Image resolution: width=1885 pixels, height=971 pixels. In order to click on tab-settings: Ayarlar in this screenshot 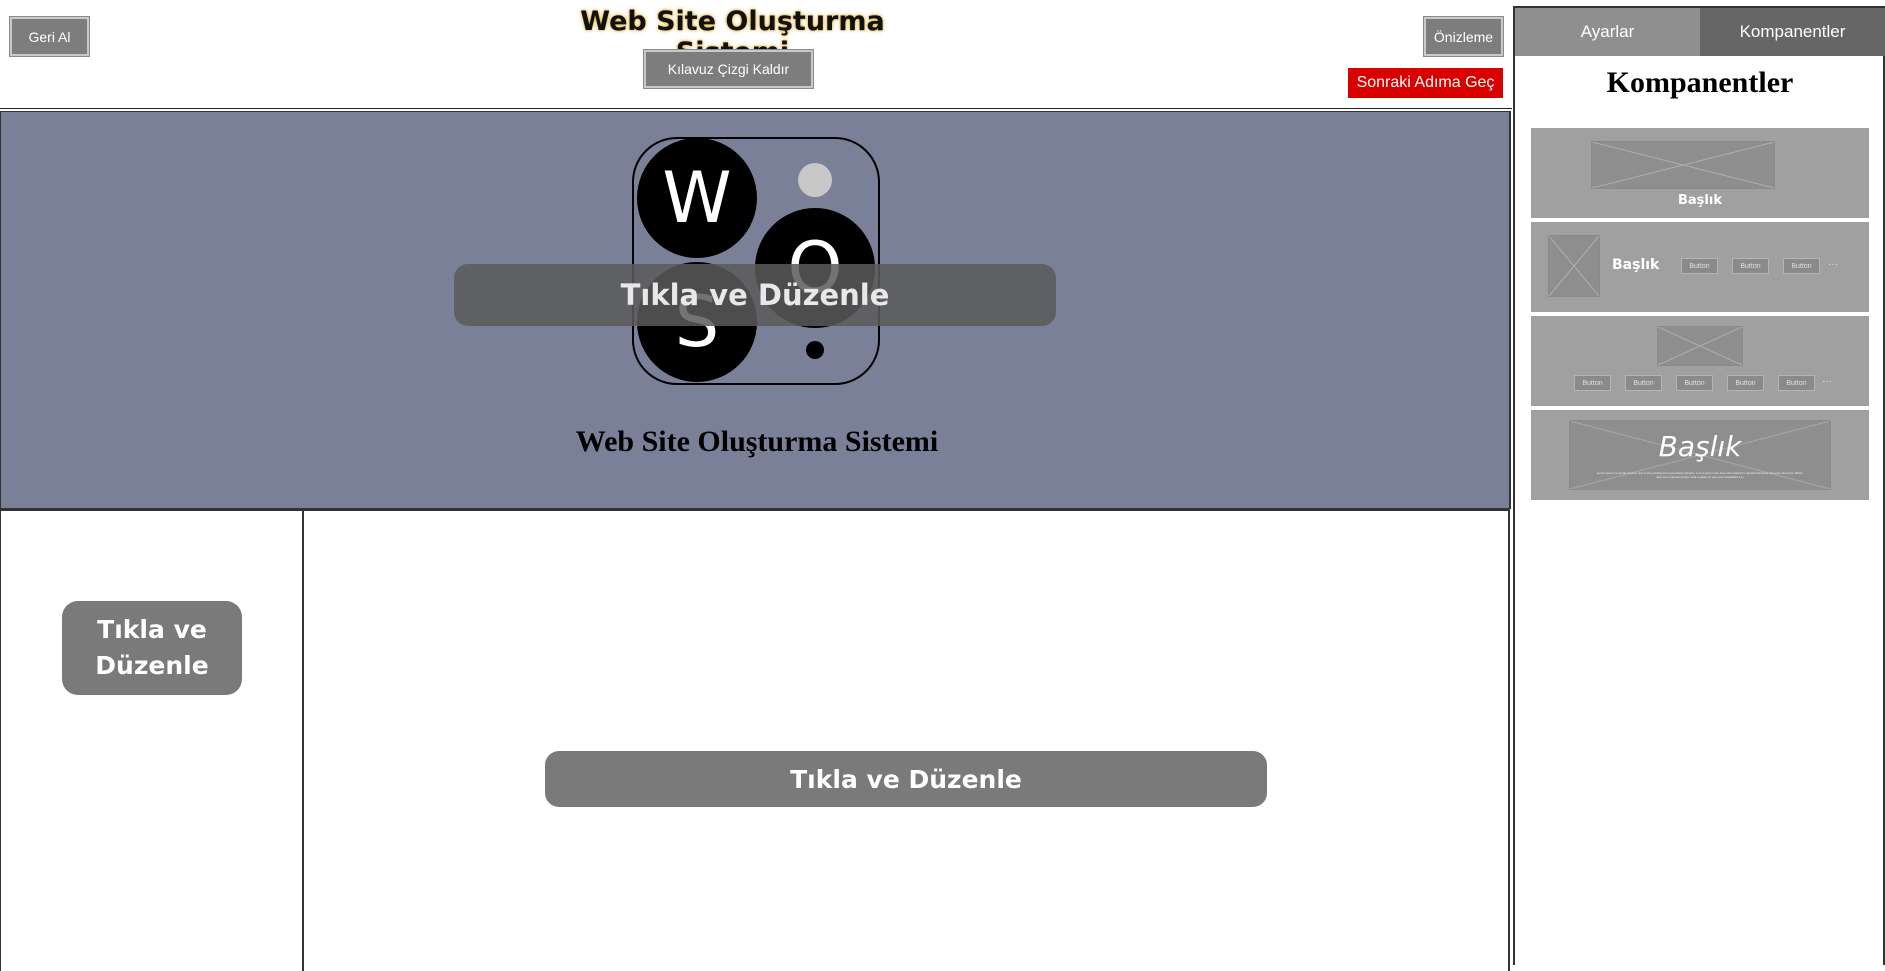, I will do `click(1607, 32)`.